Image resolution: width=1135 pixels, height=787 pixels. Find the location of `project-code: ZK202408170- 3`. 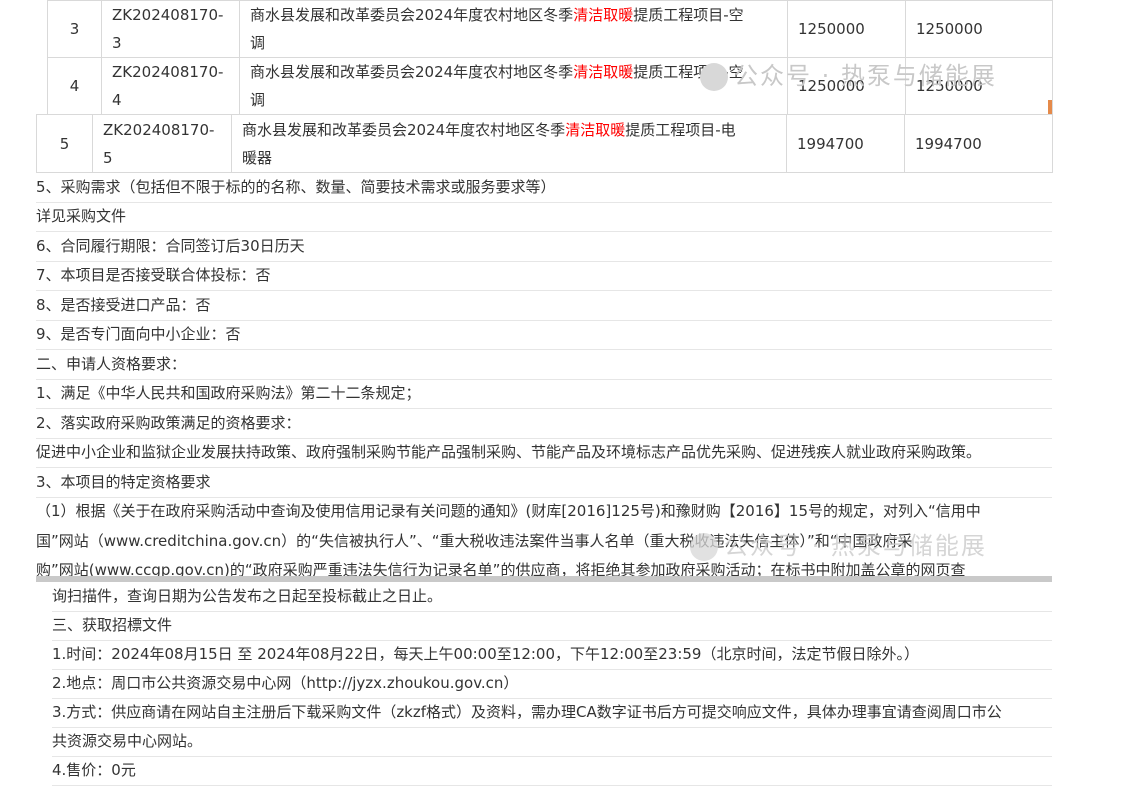

project-code: ZK202408170- 3 is located at coordinates (170, 29).